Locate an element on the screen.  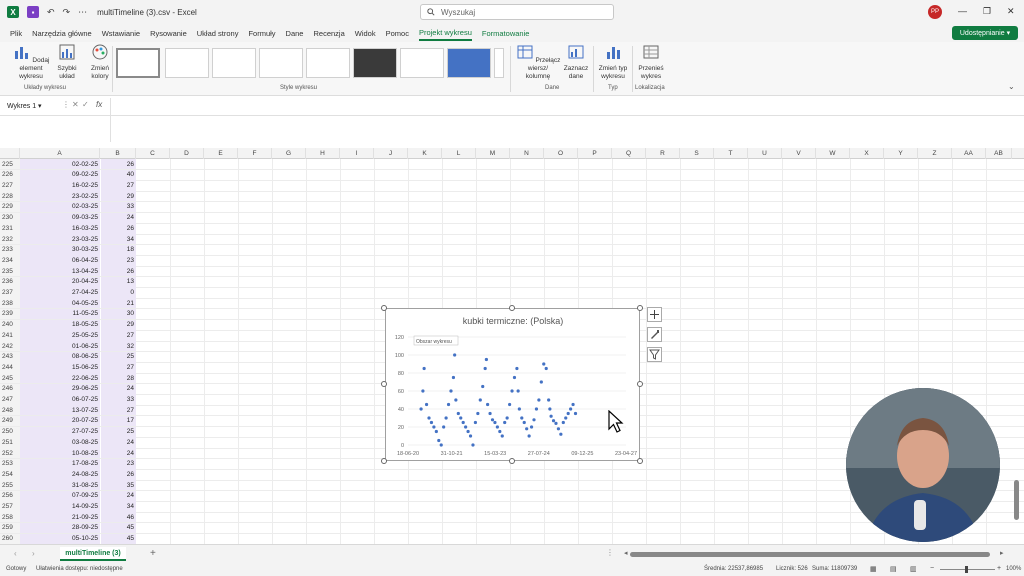
cell-date: 11-05-25 is located at coordinates (60, 314).